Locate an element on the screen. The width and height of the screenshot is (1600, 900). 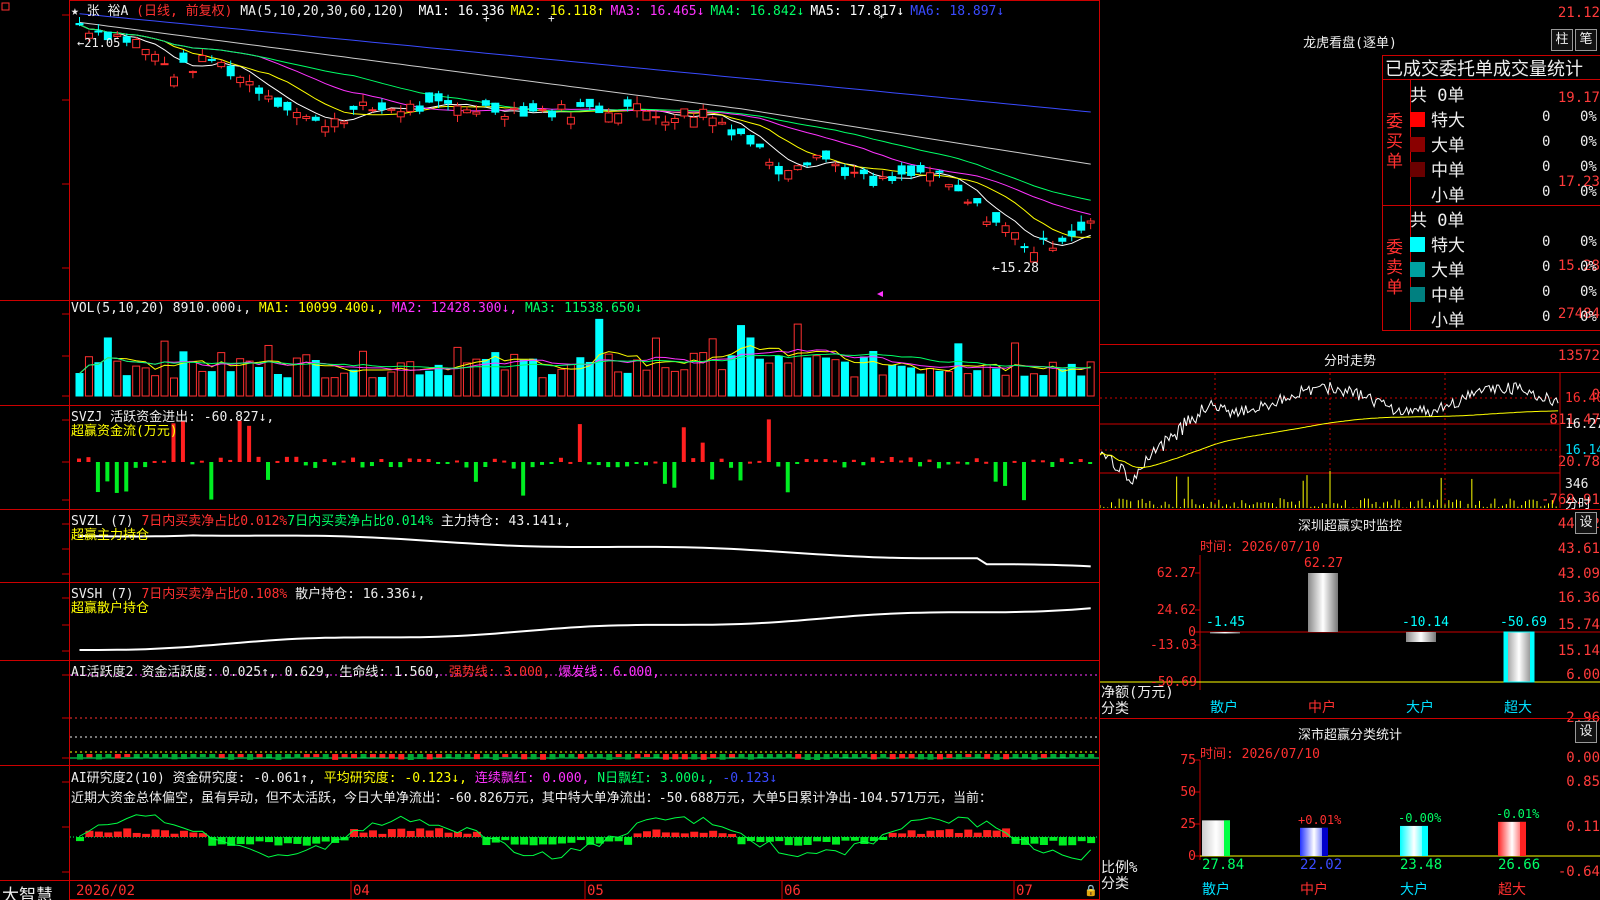
close-box-icon is located at coordinates (5, 6).